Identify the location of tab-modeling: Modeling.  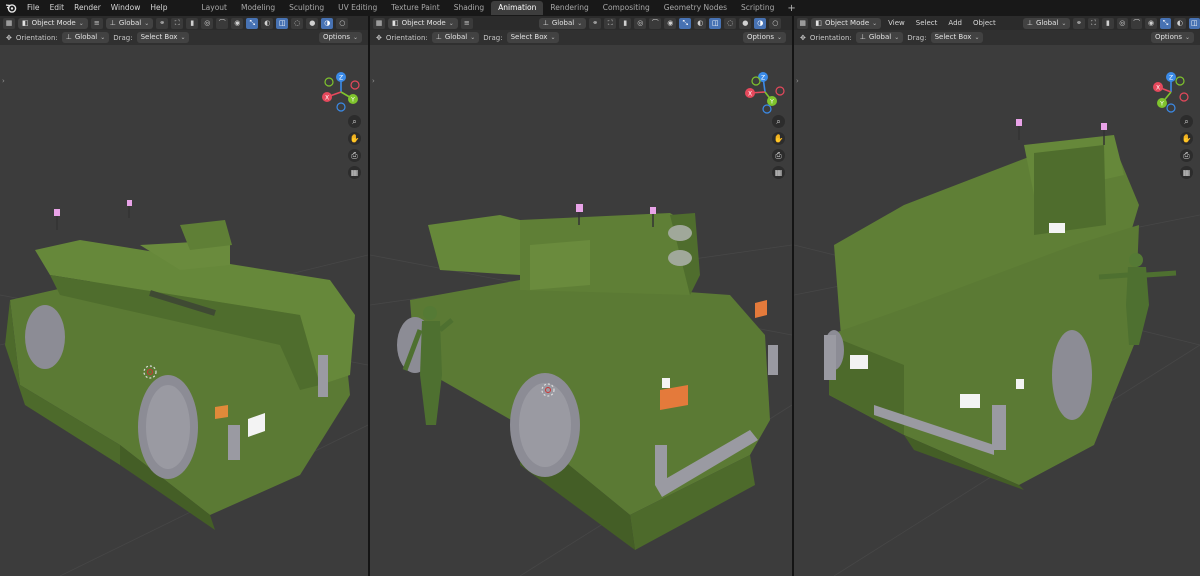
(258, 8).